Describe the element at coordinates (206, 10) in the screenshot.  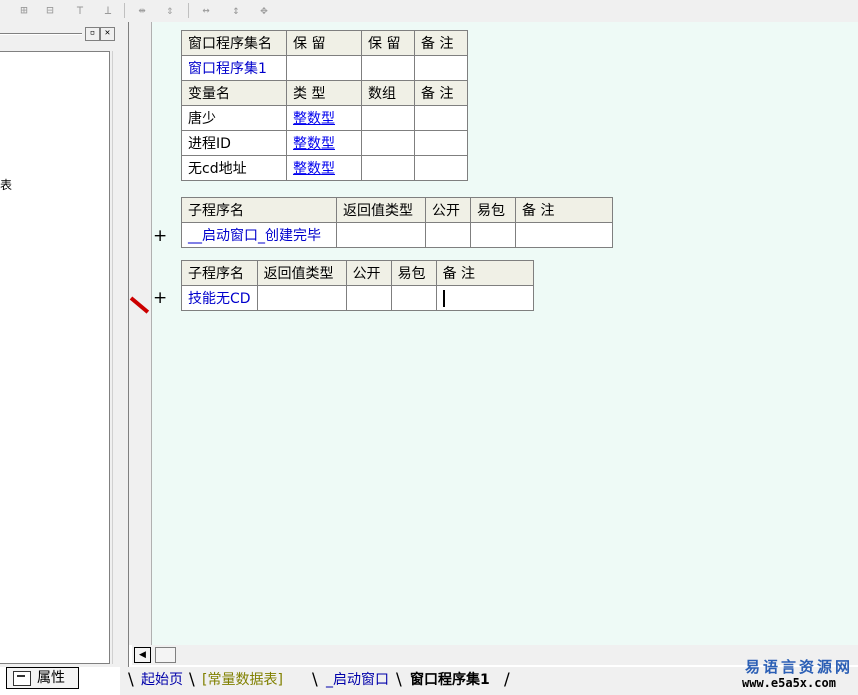
I see `h-space-icon: ↔` at that location.